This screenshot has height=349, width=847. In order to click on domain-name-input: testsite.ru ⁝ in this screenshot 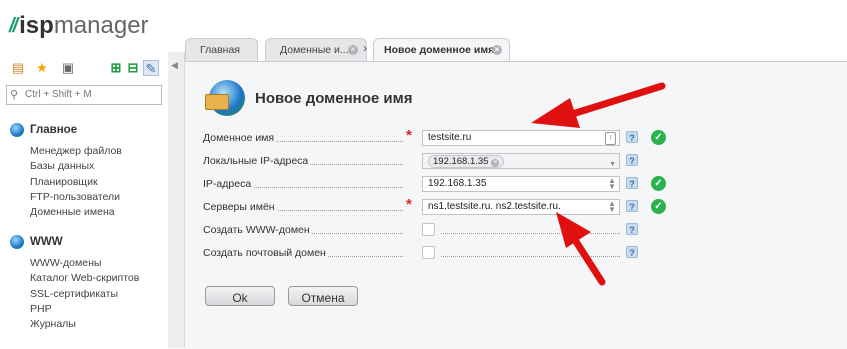, I will do `click(521, 138)`.